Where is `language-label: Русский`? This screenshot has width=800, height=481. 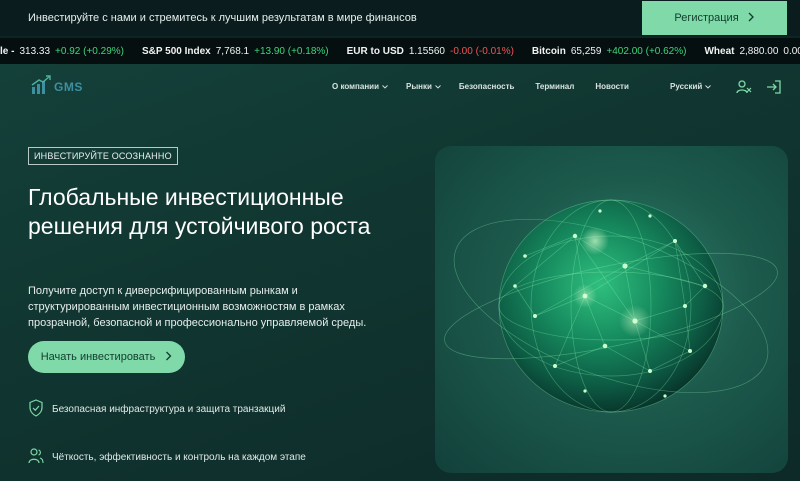
language-label: Русский is located at coordinates (686, 86).